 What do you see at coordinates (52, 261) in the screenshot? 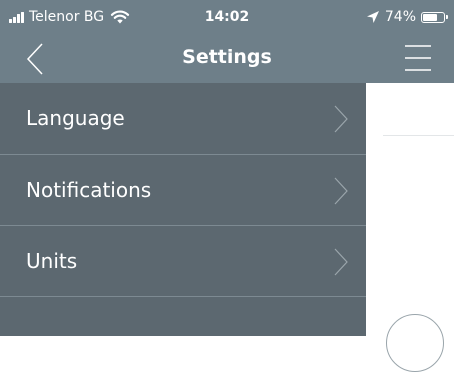
I see `settings-item-label: Units` at bounding box center [52, 261].